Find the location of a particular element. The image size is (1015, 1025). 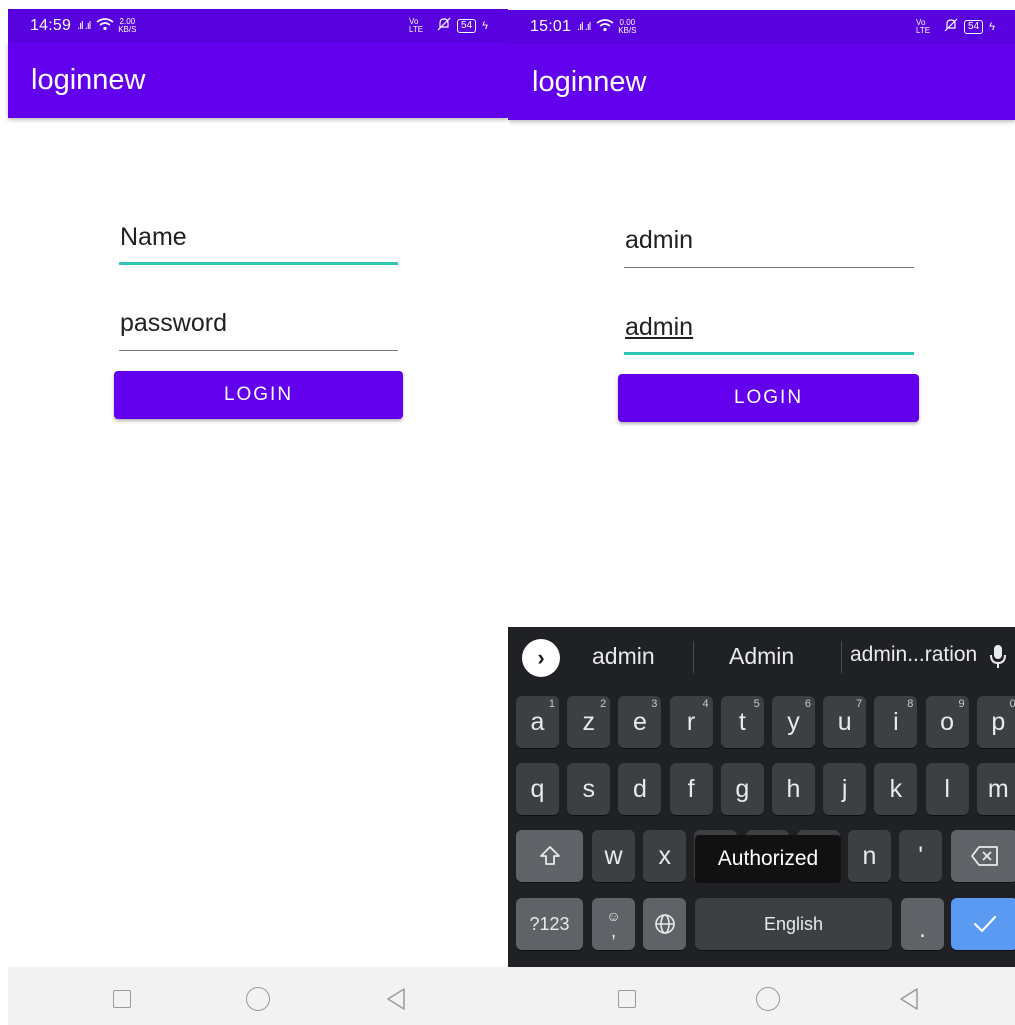

key-label: u is located at coordinates (844, 721).